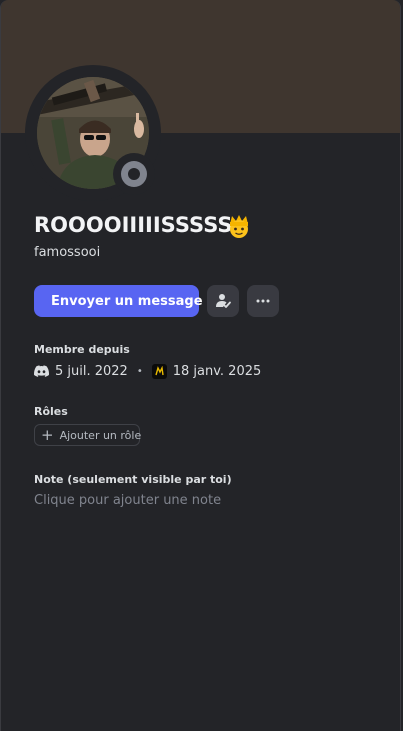  What do you see at coordinates (217, 371) in the screenshot?
I see `server-join-date: 18 janv. 2025` at bounding box center [217, 371].